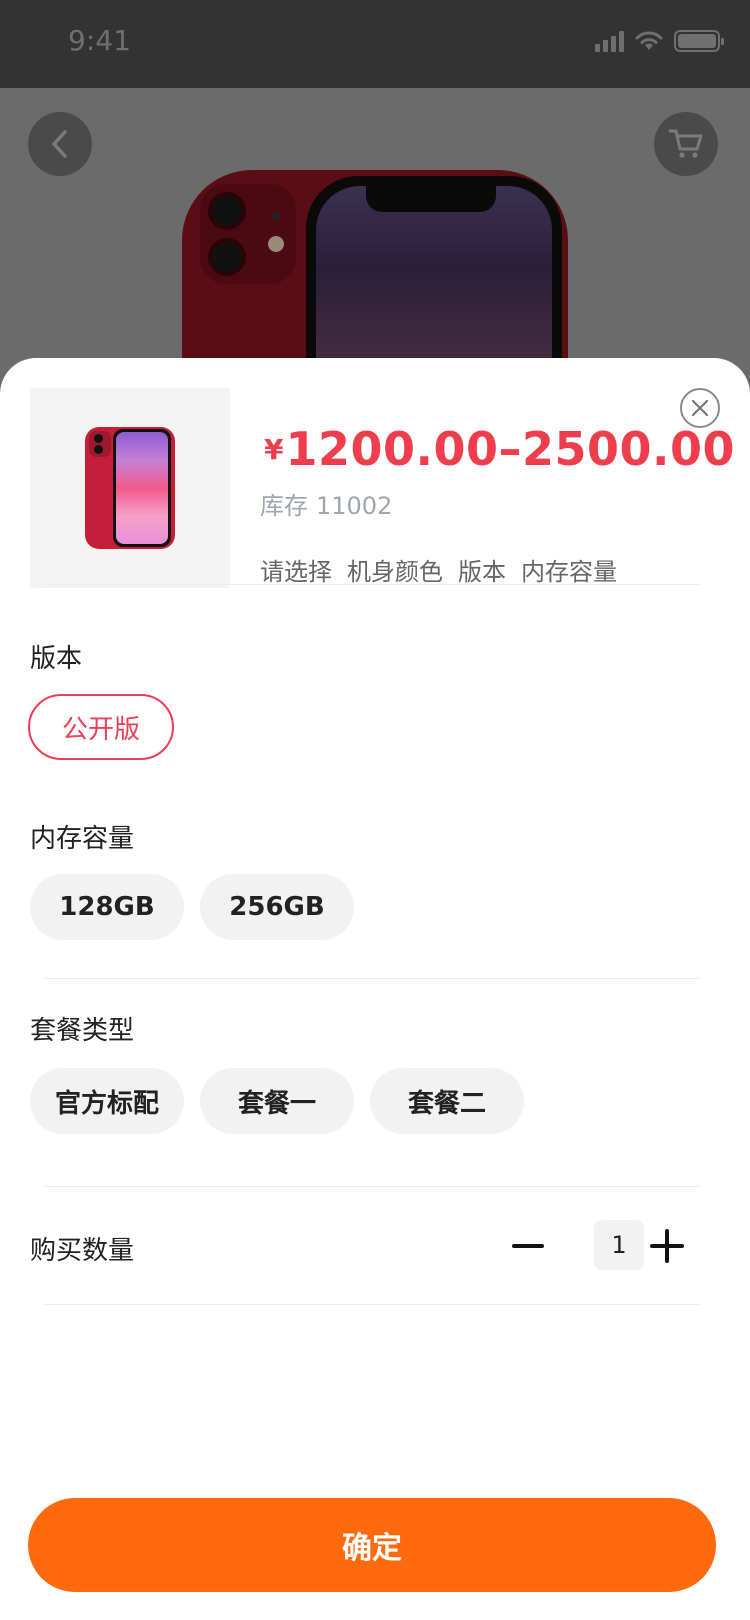 The height and width of the screenshot is (1620, 750). Describe the element at coordinates (101, 727) in the screenshot. I see `version-option-public: 公开版` at that location.